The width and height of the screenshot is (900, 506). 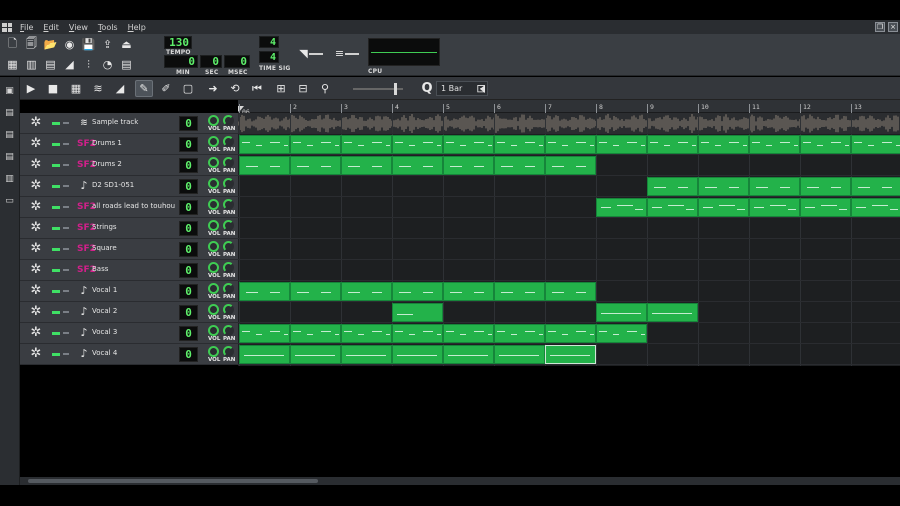 What do you see at coordinates (129, 165) in the screenshot?
I see `track-row: ✲ SF2 Drums 2 0 VOL PAN` at bounding box center [129, 165].